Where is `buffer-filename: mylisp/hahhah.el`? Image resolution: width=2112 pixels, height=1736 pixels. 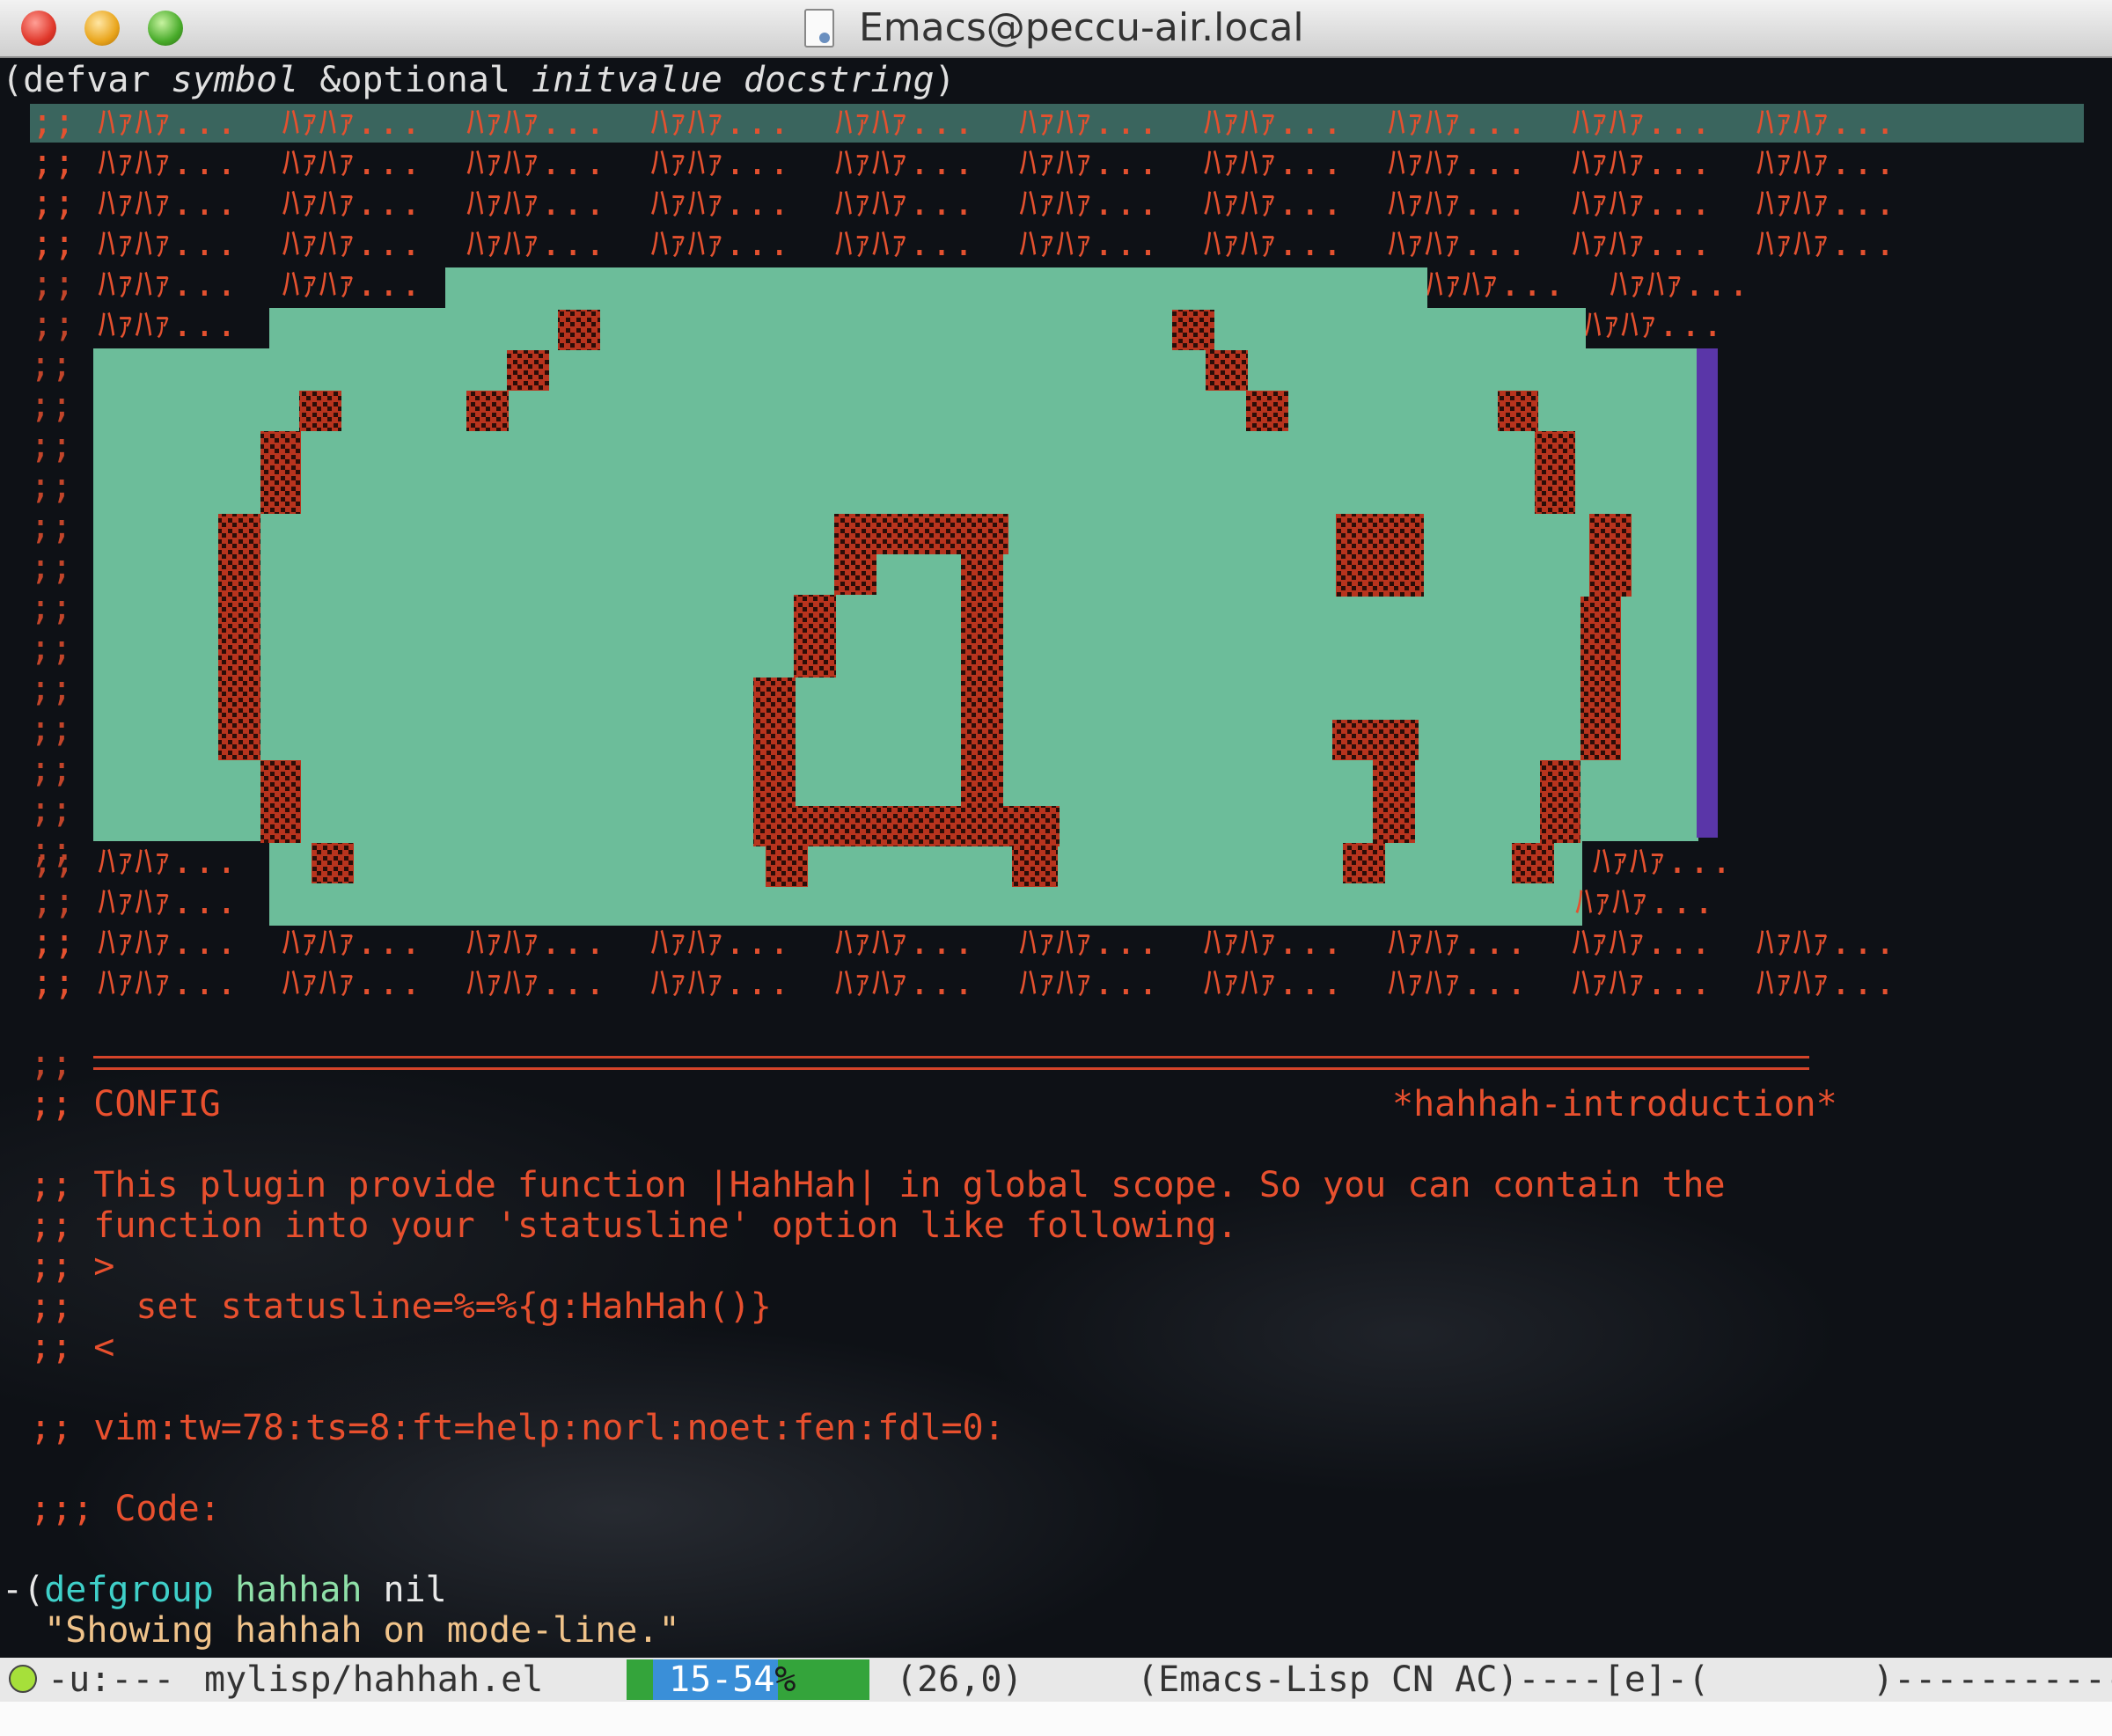 buffer-filename: mylisp/hahhah.el is located at coordinates (374, 1680).